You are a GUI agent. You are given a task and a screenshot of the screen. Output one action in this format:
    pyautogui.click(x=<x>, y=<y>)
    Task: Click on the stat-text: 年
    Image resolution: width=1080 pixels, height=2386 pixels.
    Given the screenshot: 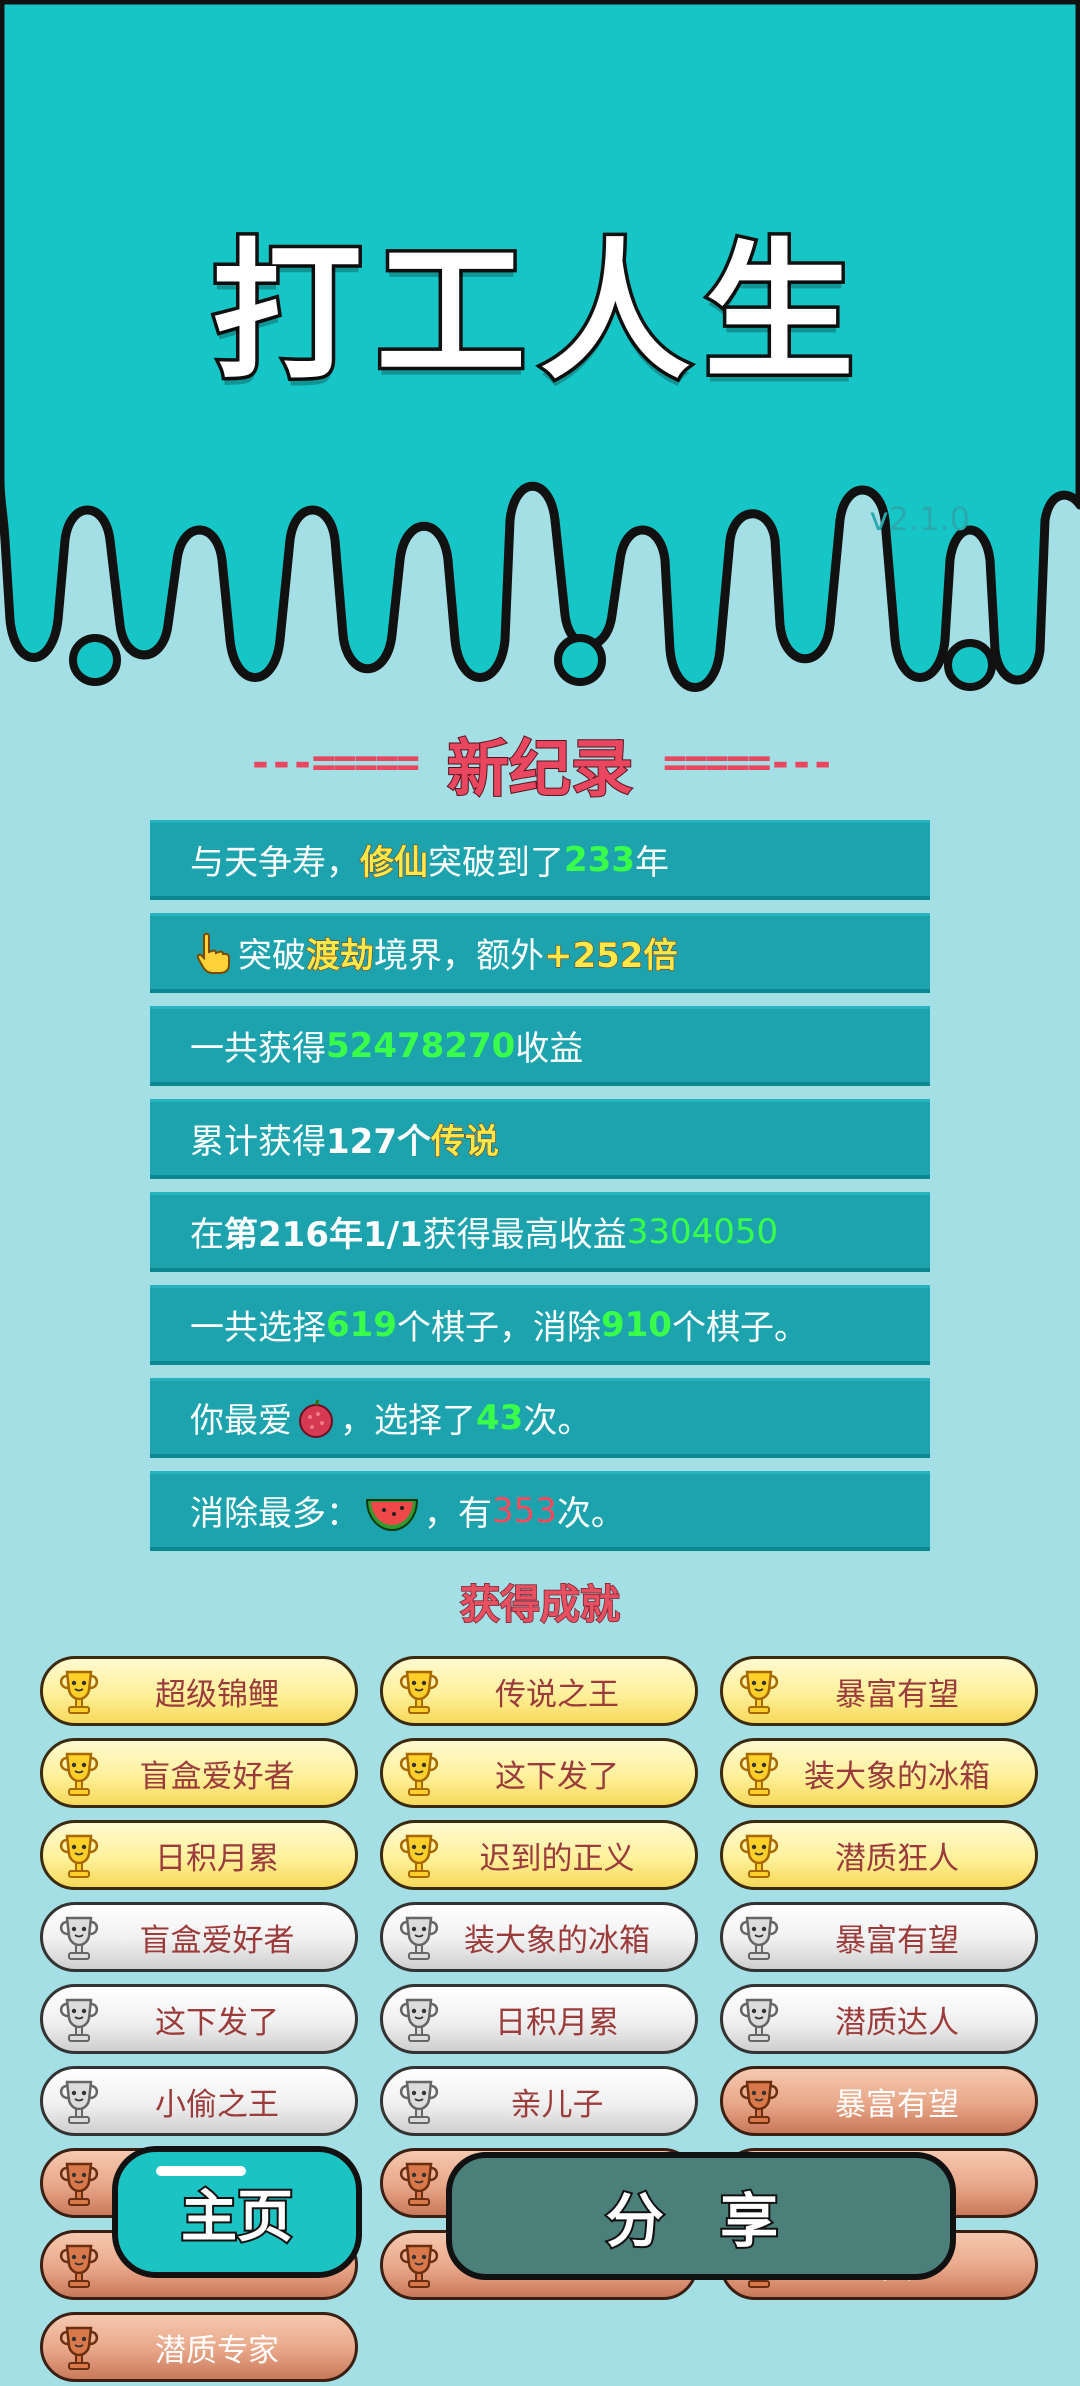 What is the action you would take?
    pyautogui.click(x=651, y=863)
    